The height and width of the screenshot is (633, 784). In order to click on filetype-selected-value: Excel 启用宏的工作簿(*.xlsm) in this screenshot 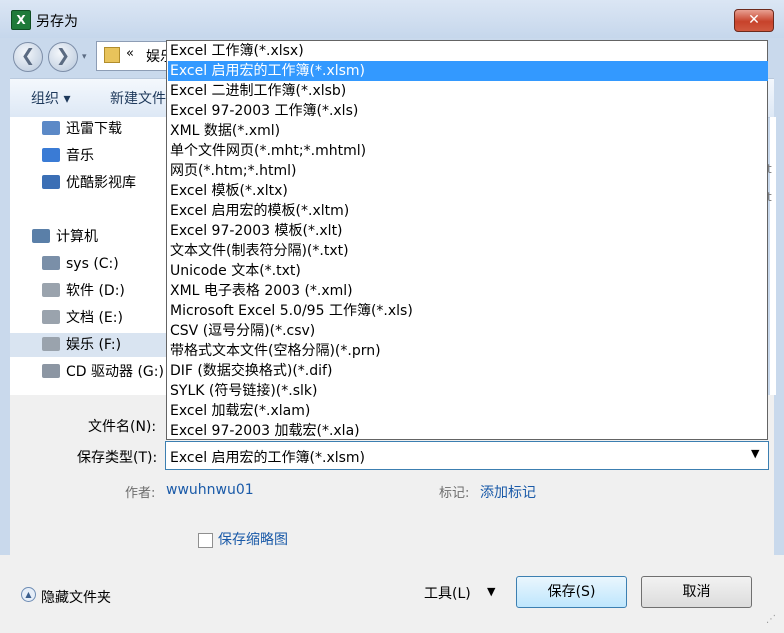, I will do `click(267, 457)`.